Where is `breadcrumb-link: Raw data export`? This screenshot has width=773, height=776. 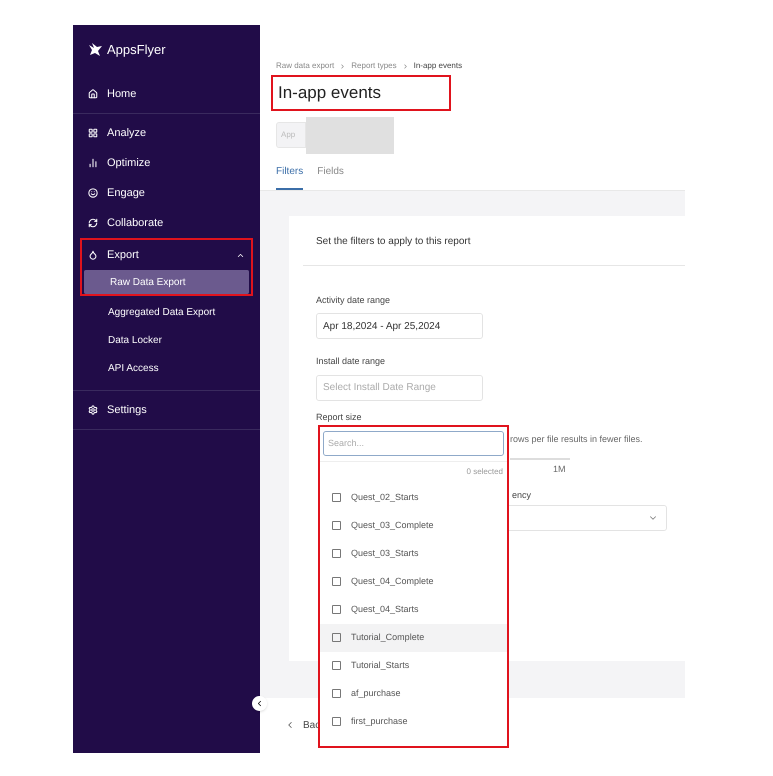 breadcrumb-link: Raw data export is located at coordinates (305, 66).